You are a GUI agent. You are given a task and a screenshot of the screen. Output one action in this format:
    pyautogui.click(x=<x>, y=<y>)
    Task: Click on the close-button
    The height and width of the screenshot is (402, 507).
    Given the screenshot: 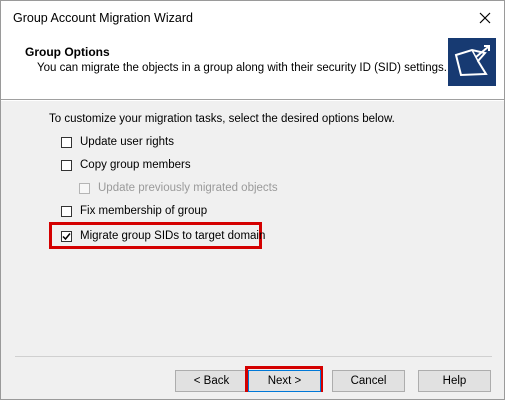 What is the action you would take?
    pyautogui.click(x=485, y=18)
    